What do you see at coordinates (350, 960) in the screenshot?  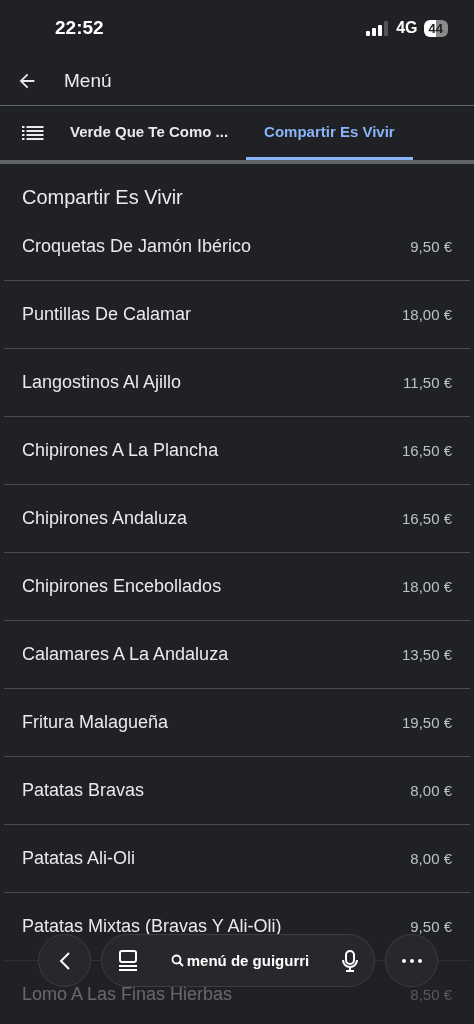 I see `microphone-icon` at bounding box center [350, 960].